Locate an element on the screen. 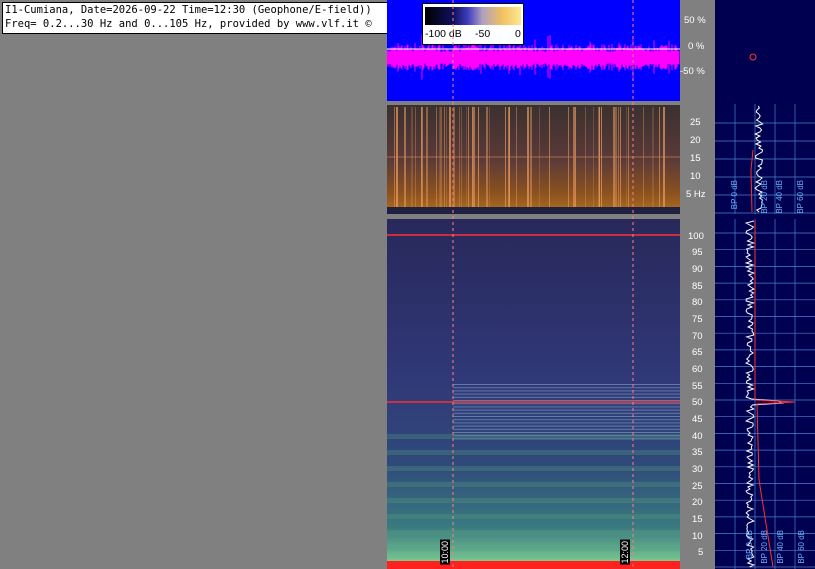  high-tick: 15 is located at coordinates (697, 519).